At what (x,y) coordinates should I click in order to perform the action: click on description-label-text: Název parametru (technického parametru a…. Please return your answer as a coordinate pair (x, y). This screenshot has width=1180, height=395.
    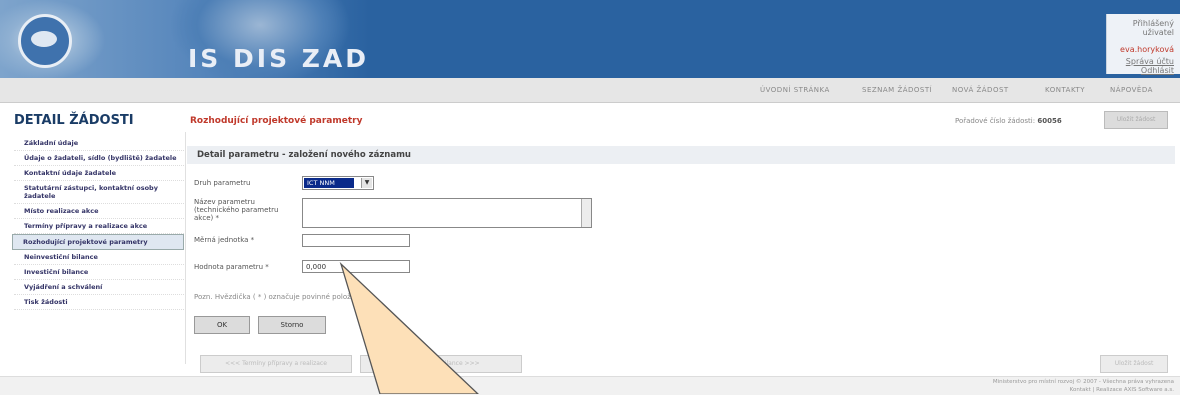
    Looking at the image, I should click on (236, 210).